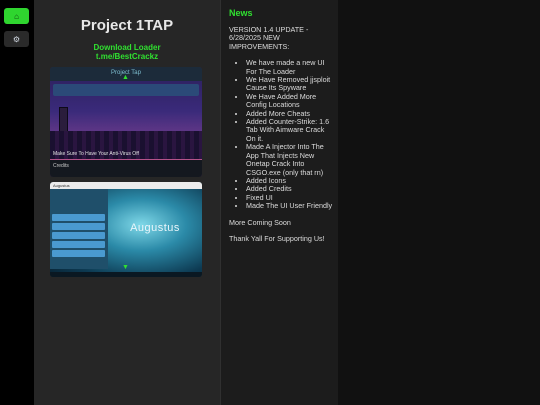 This screenshot has width=540, height=405. What do you see at coordinates (260, 222) in the screenshot?
I see `more-coming-text: More Coming Soon` at bounding box center [260, 222].